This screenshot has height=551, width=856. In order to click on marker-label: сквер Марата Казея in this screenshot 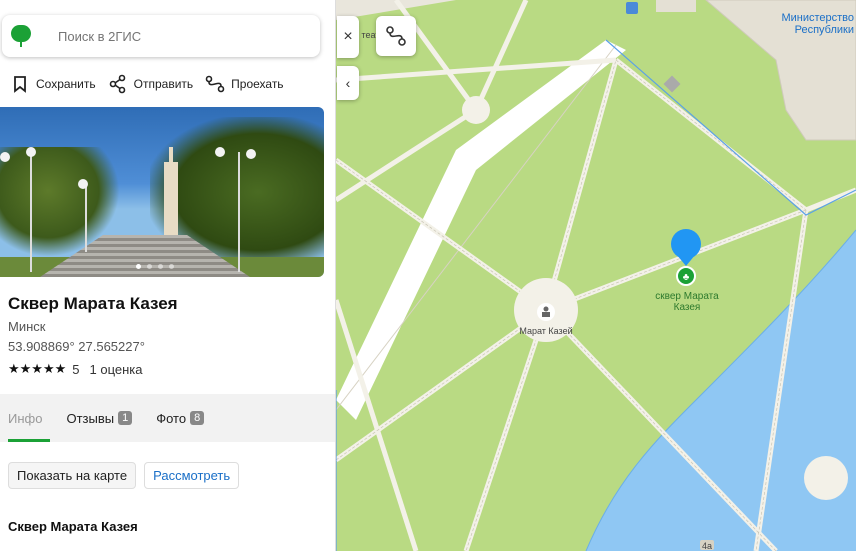, I will do `click(687, 302)`.